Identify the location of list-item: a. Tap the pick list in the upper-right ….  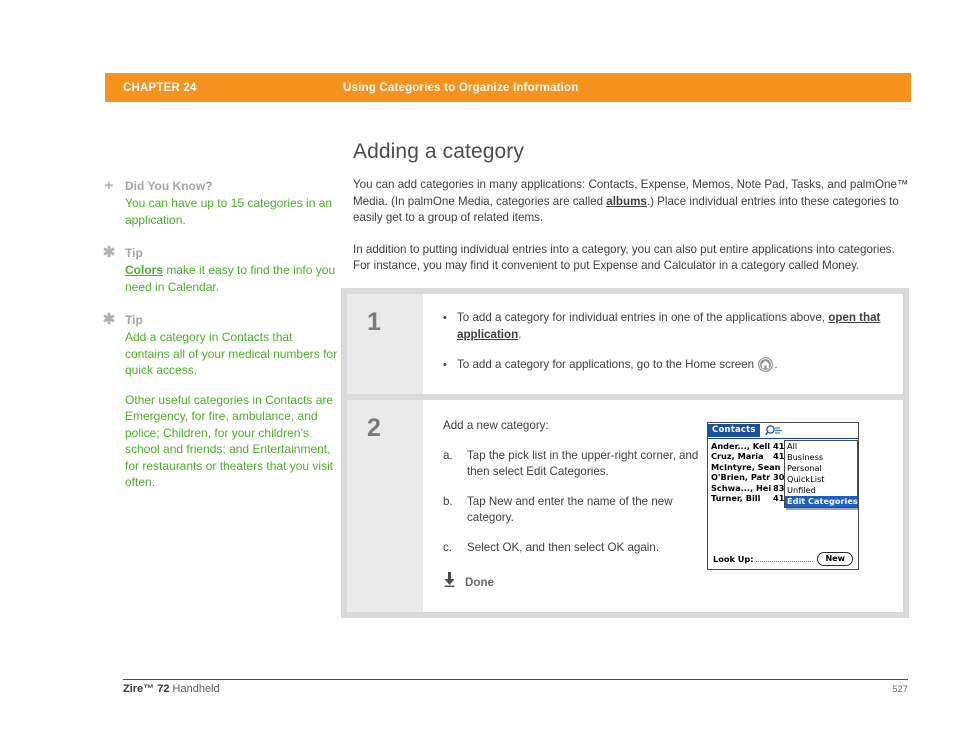
(572, 464).